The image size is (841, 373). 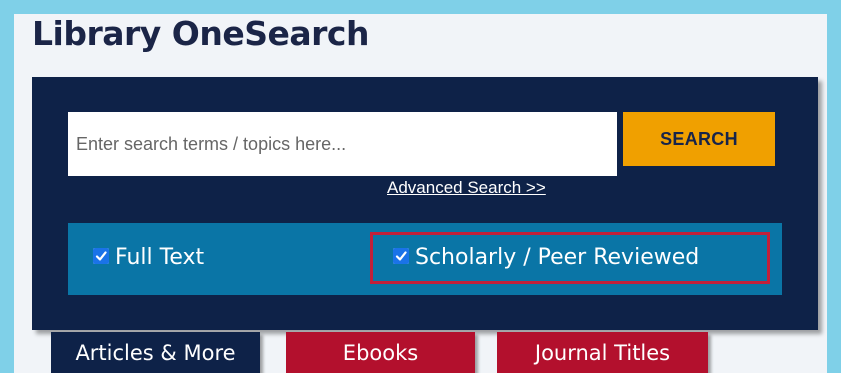 I want to click on filter-scholarly: Scholarly / Peer Reviewed, so click(x=546, y=257).